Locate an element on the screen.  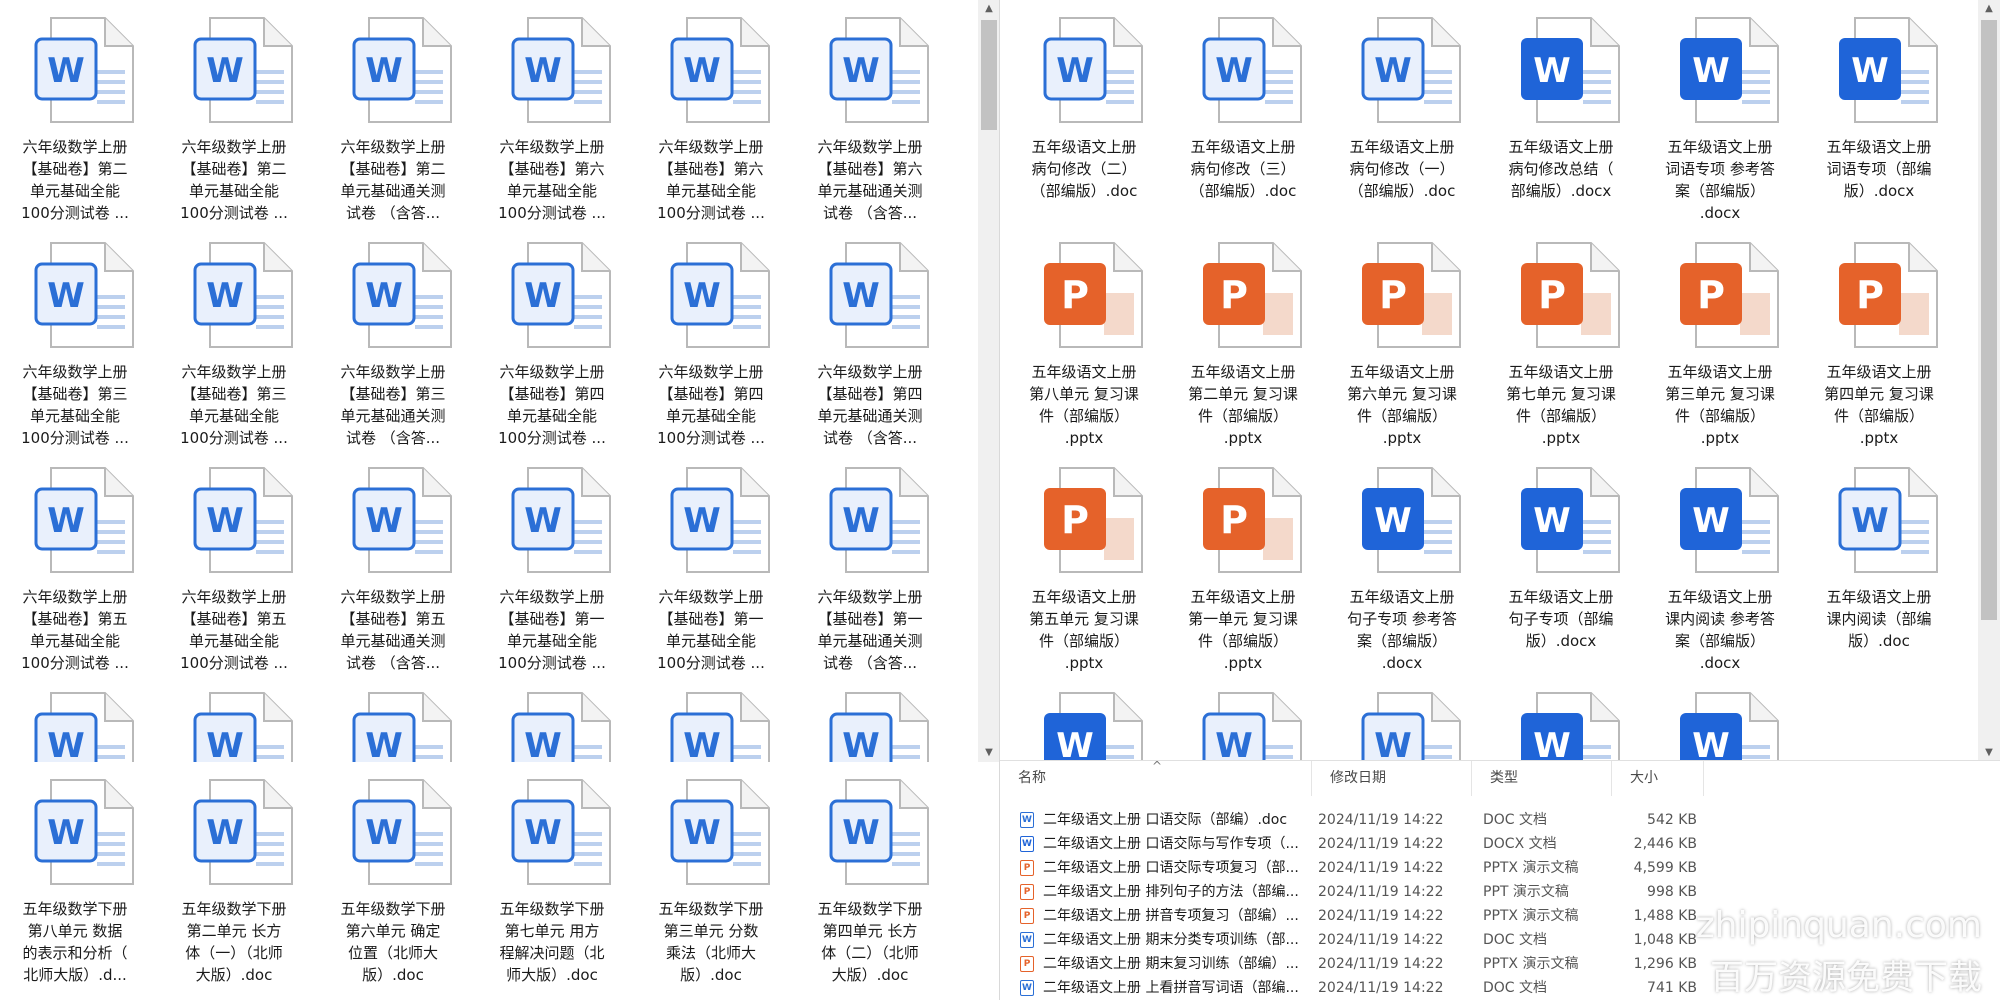
left-pane-scrollbar: ▲ ▼ is located at coordinates (989, 381).